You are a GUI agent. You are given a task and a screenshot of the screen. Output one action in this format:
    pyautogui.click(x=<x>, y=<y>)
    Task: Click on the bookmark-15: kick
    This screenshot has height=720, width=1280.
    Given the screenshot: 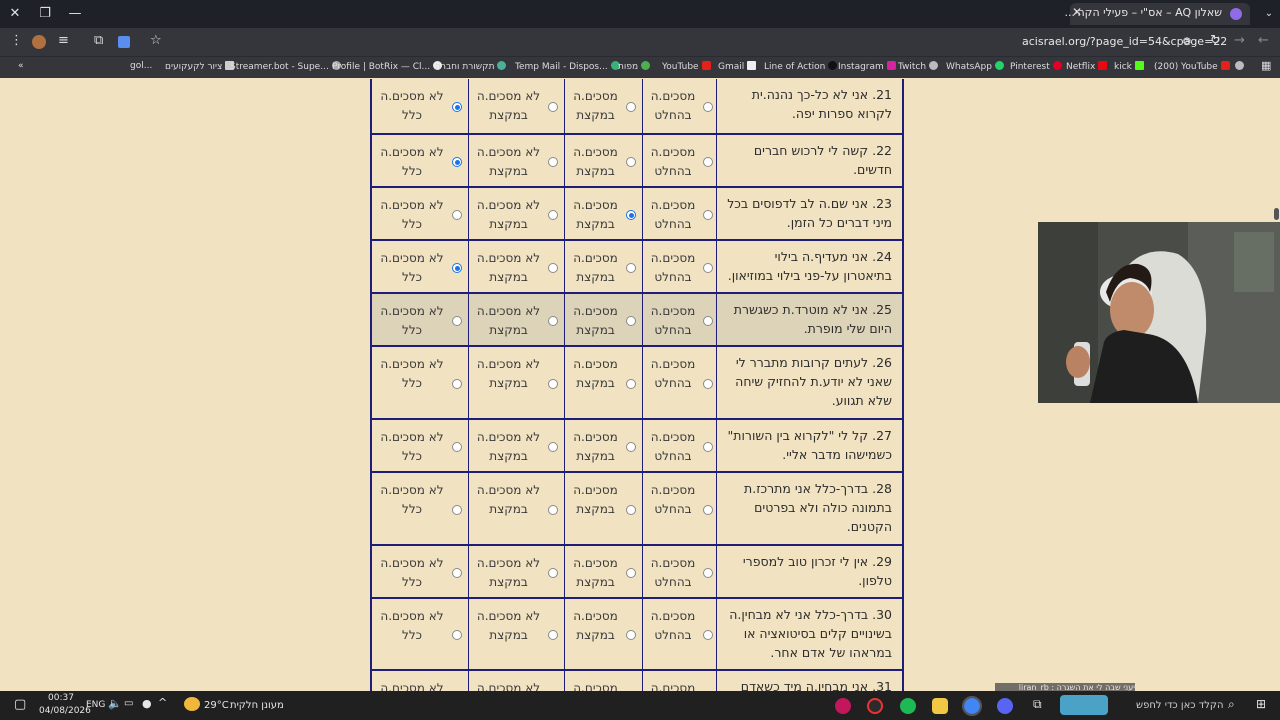 What is the action you would take?
    pyautogui.click(x=1129, y=66)
    